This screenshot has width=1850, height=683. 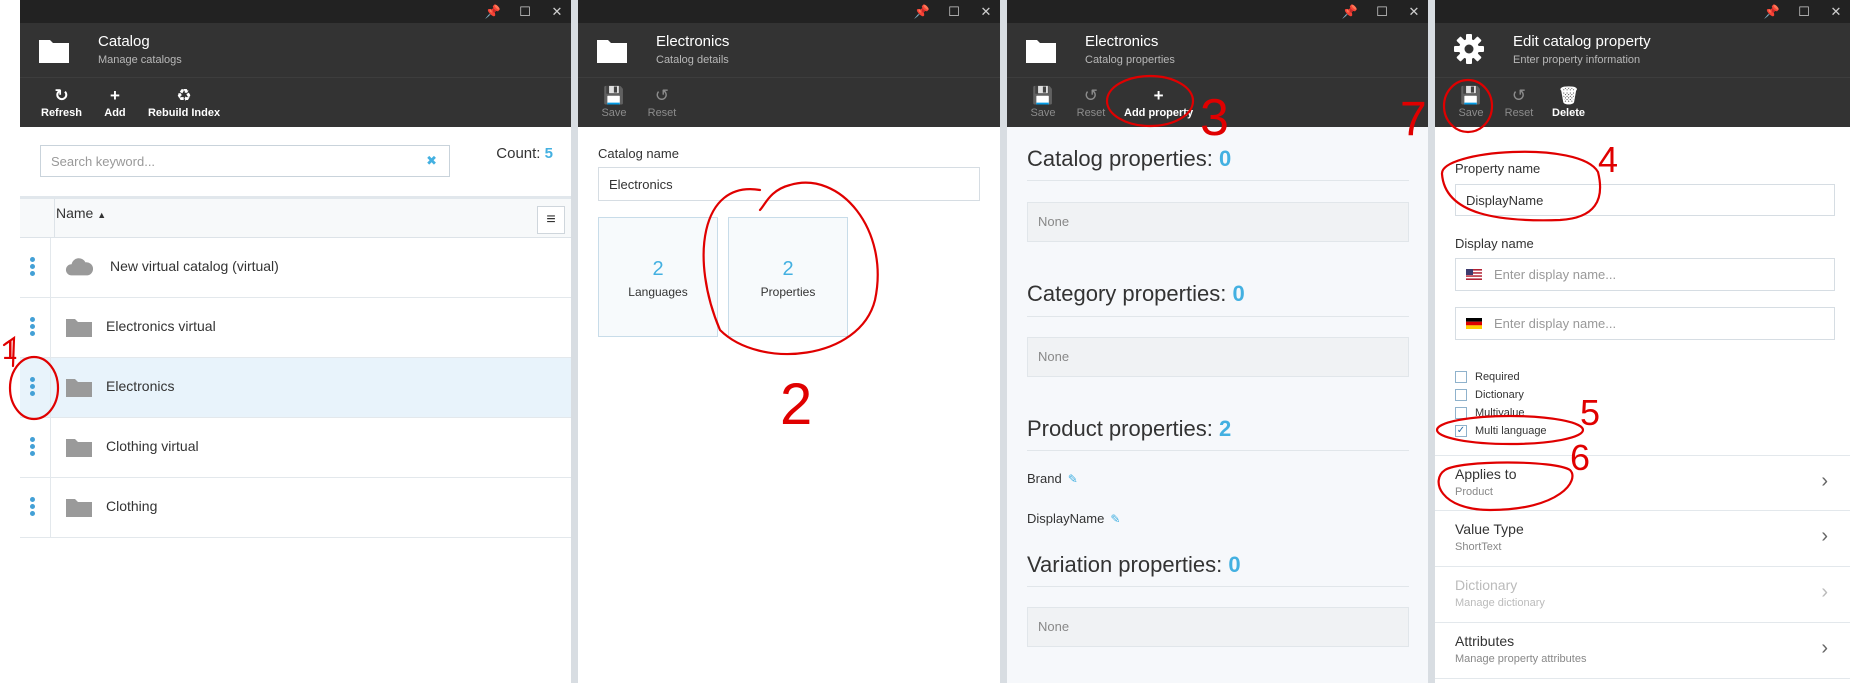 What do you see at coordinates (693, 41) in the screenshot?
I see `blade-title: Electronics` at bounding box center [693, 41].